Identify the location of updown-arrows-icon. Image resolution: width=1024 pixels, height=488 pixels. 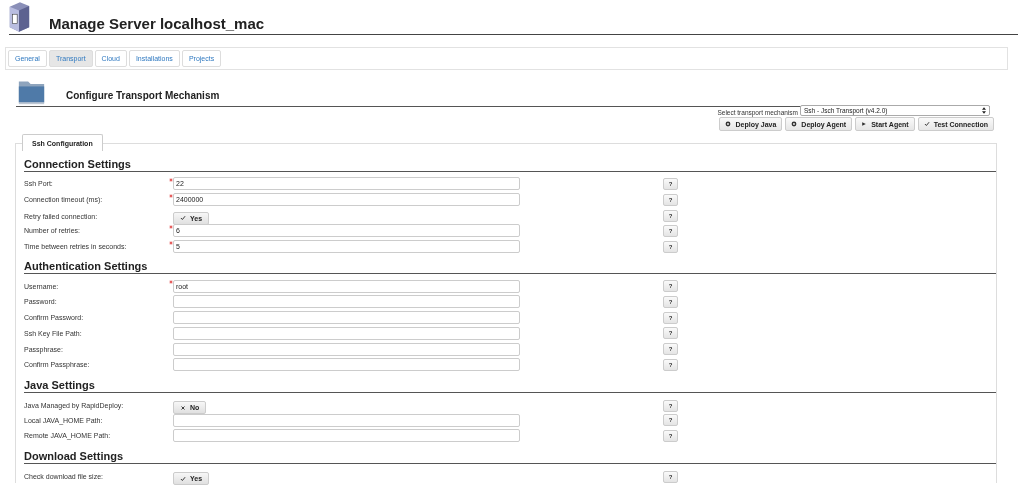
(984, 110).